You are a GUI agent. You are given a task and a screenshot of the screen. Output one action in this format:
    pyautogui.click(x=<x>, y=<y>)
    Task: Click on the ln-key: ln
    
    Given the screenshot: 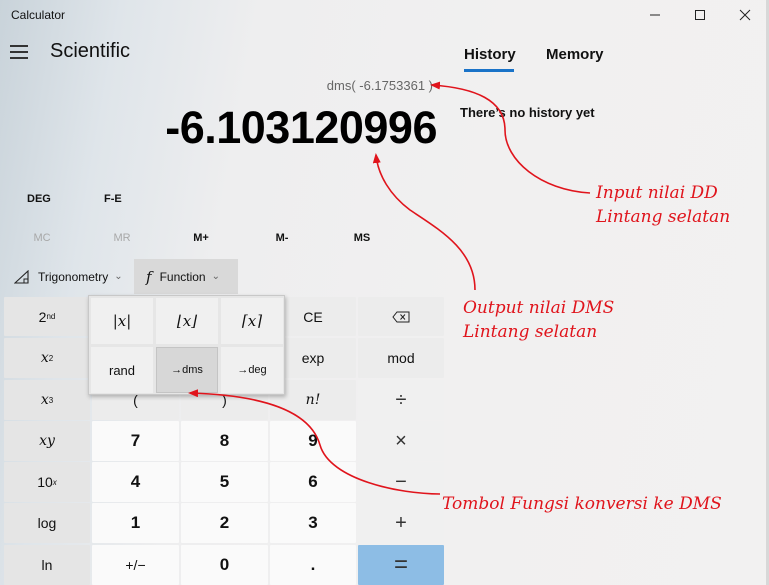 What is the action you would take?
    pyautogui.click(x=47, y=565)
    